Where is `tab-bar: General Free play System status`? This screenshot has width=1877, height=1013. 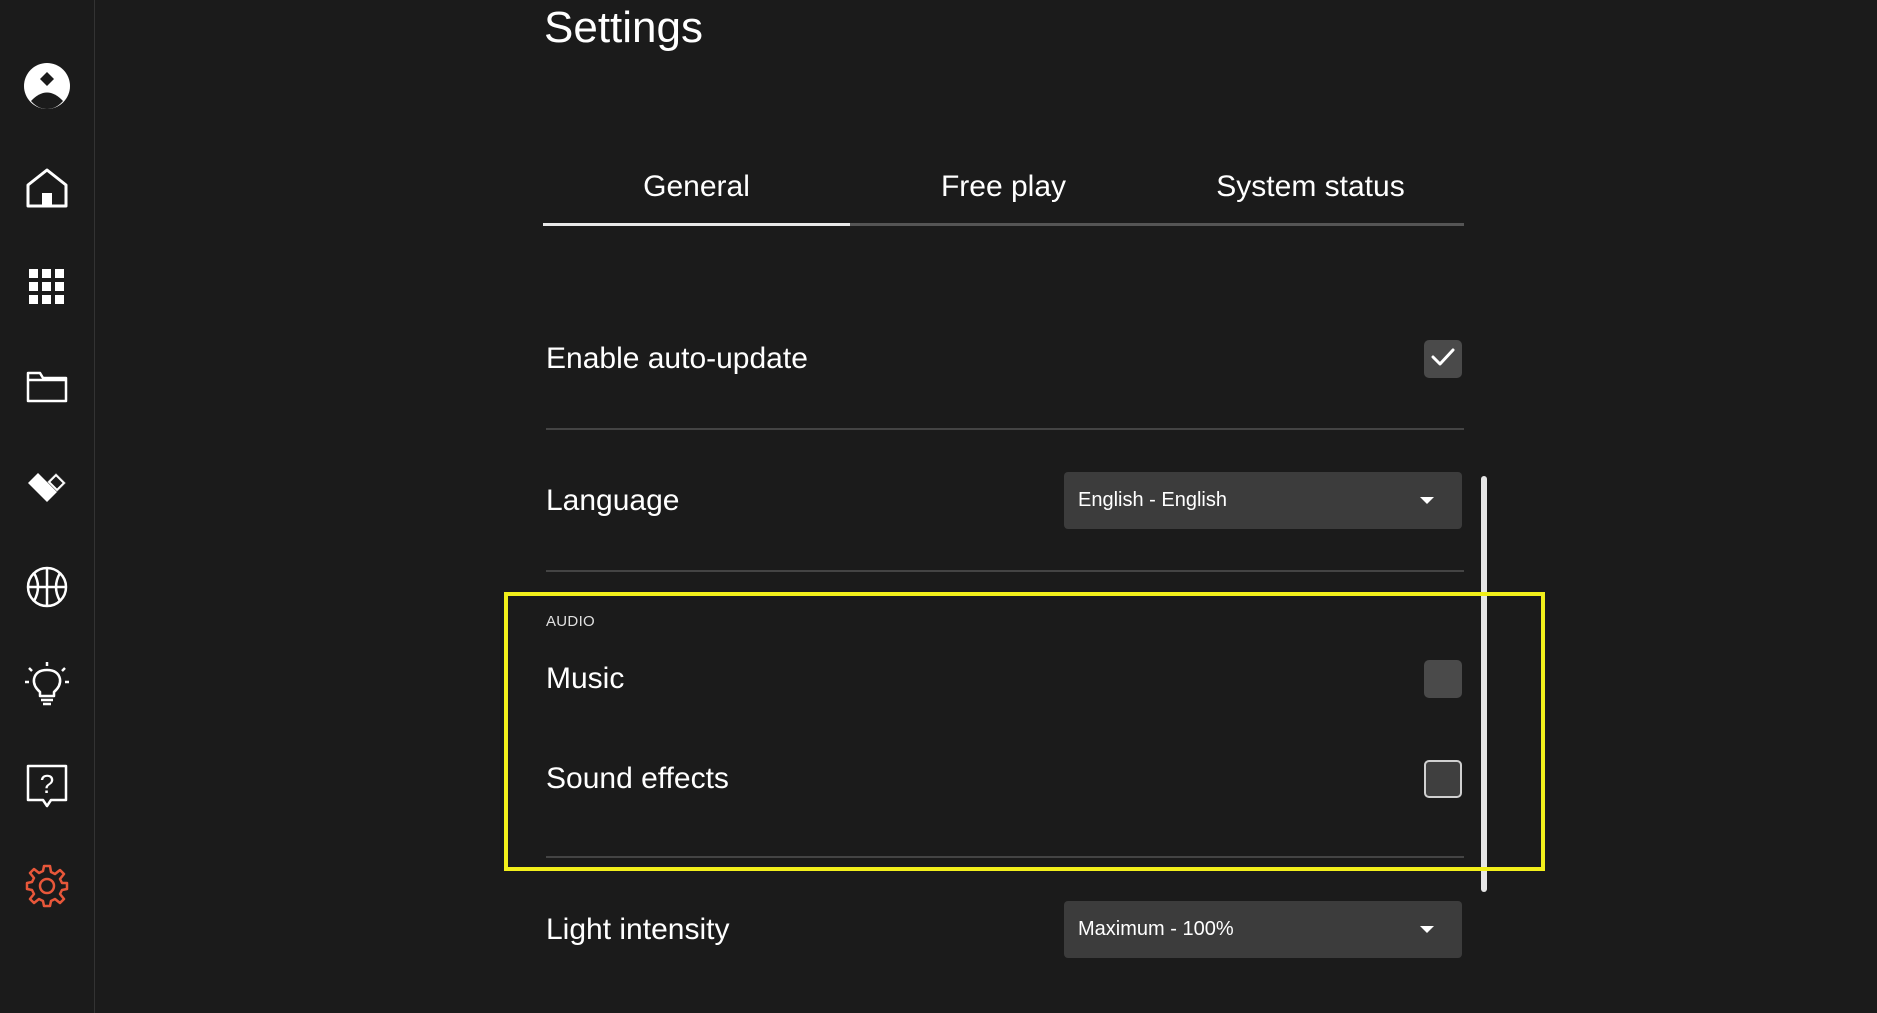
tab-bar: General Free play System status is located at coordinates (1003, 188).